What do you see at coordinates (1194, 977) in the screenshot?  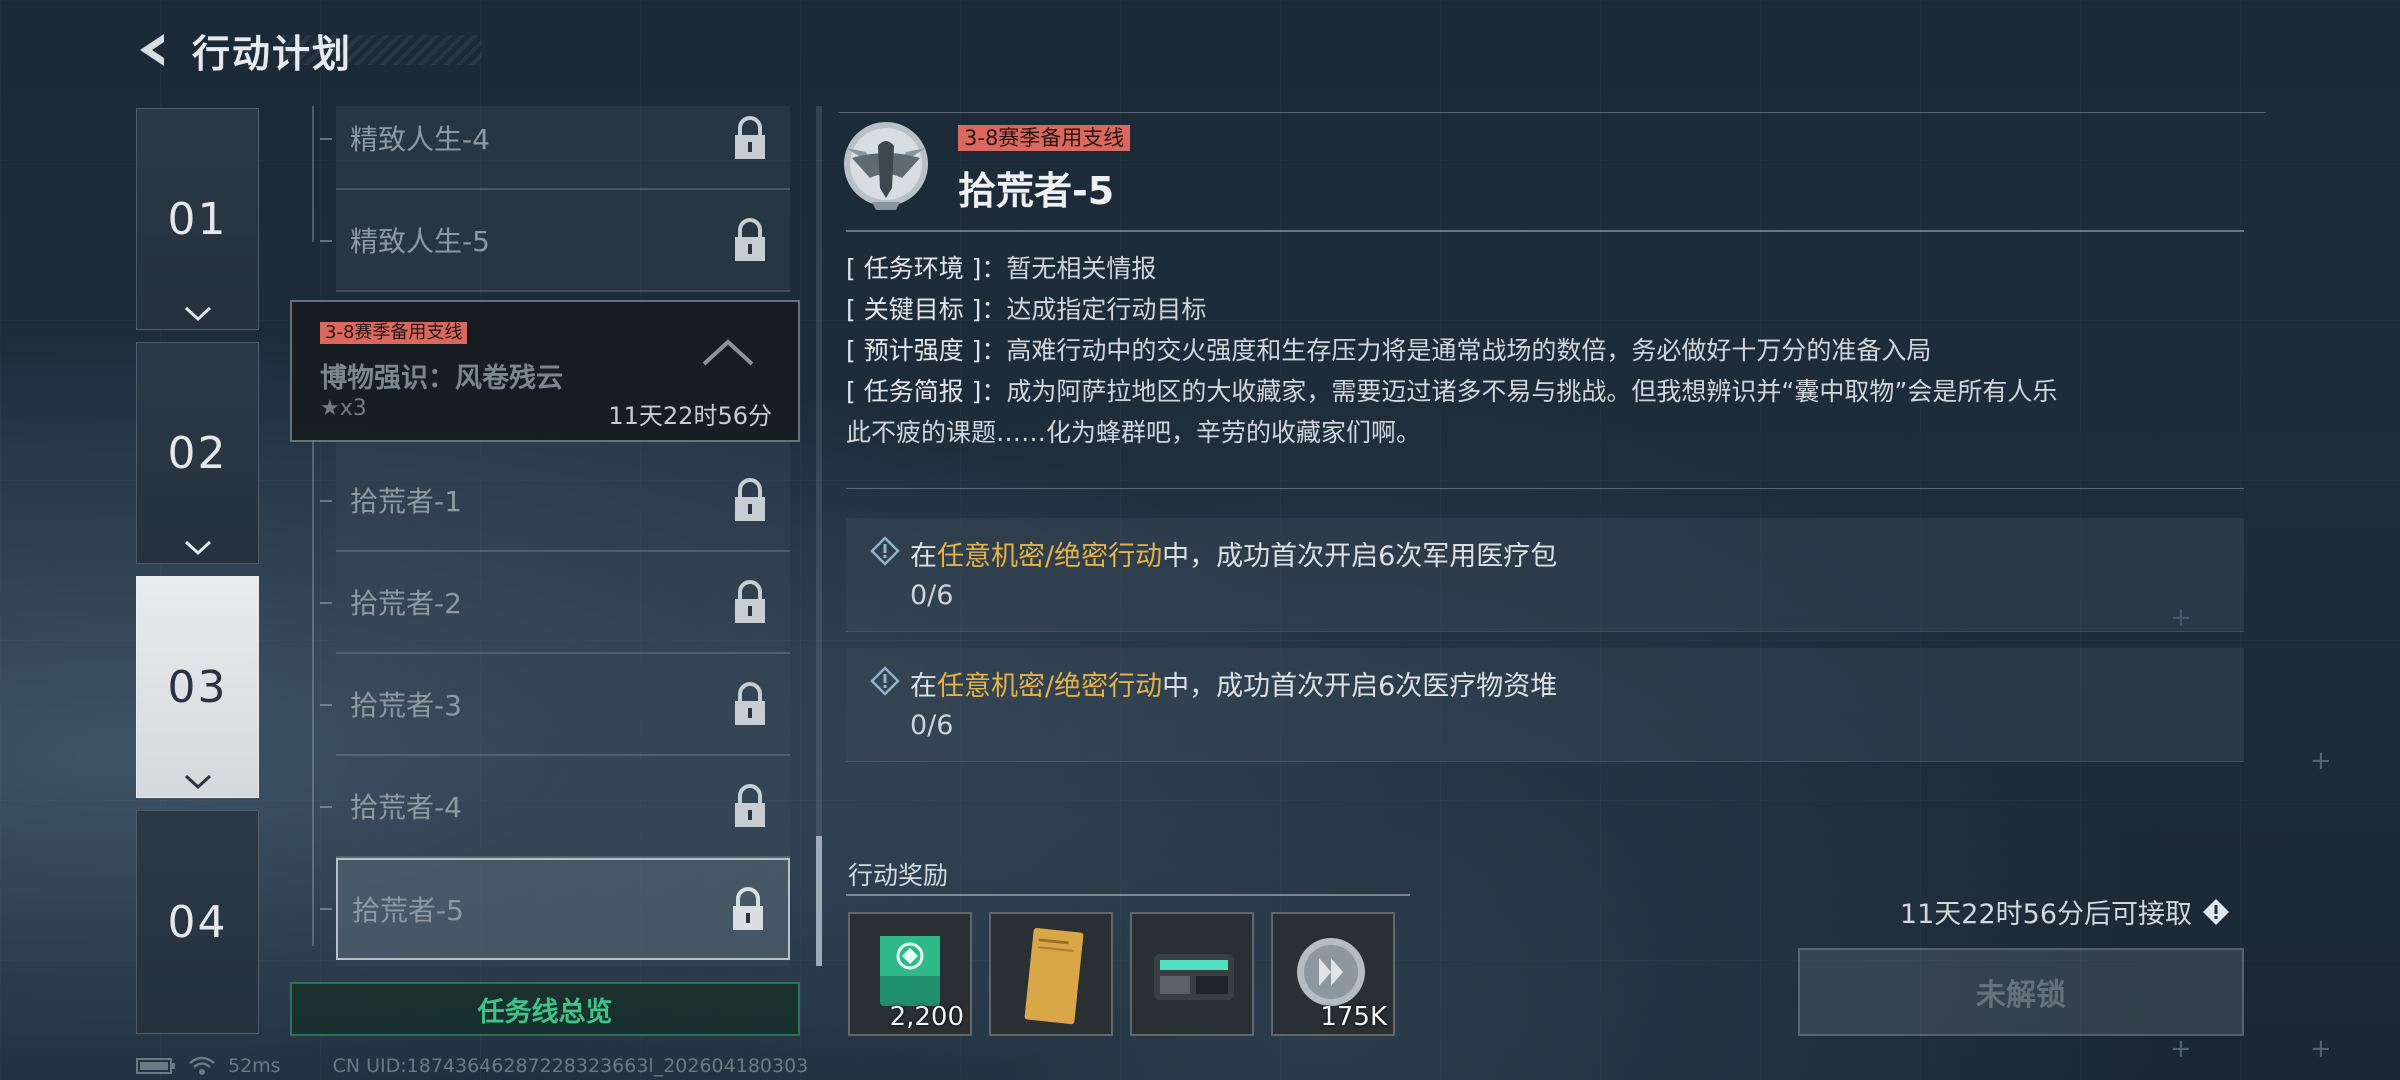 I see `device-case-icon` at bounding box center [1194, 977].